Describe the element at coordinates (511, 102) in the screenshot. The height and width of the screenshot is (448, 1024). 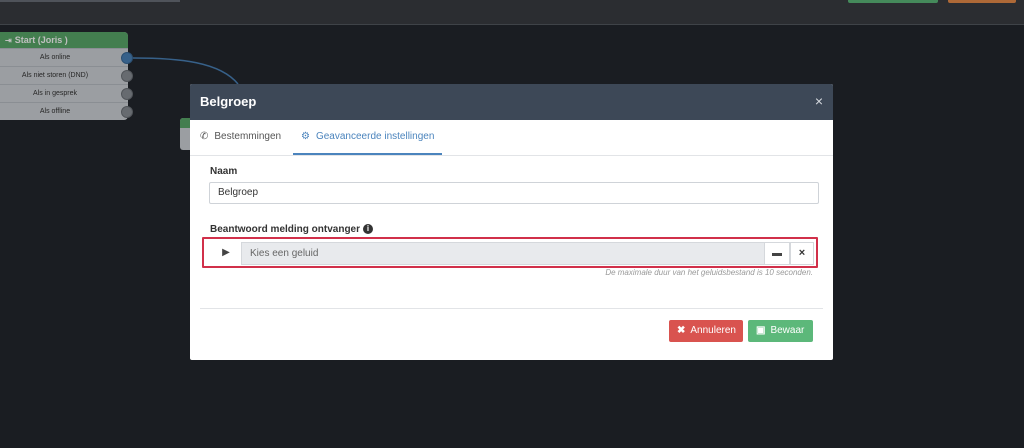
I see `modal-header: Belgroep ×` at that location.